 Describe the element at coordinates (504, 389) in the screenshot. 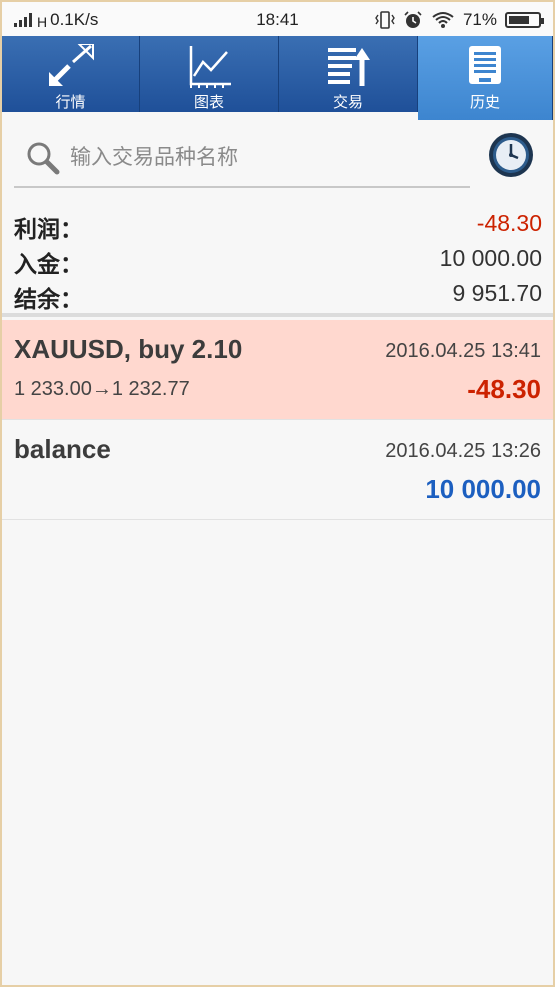

I see `trade-amount: -48.30` at that location.